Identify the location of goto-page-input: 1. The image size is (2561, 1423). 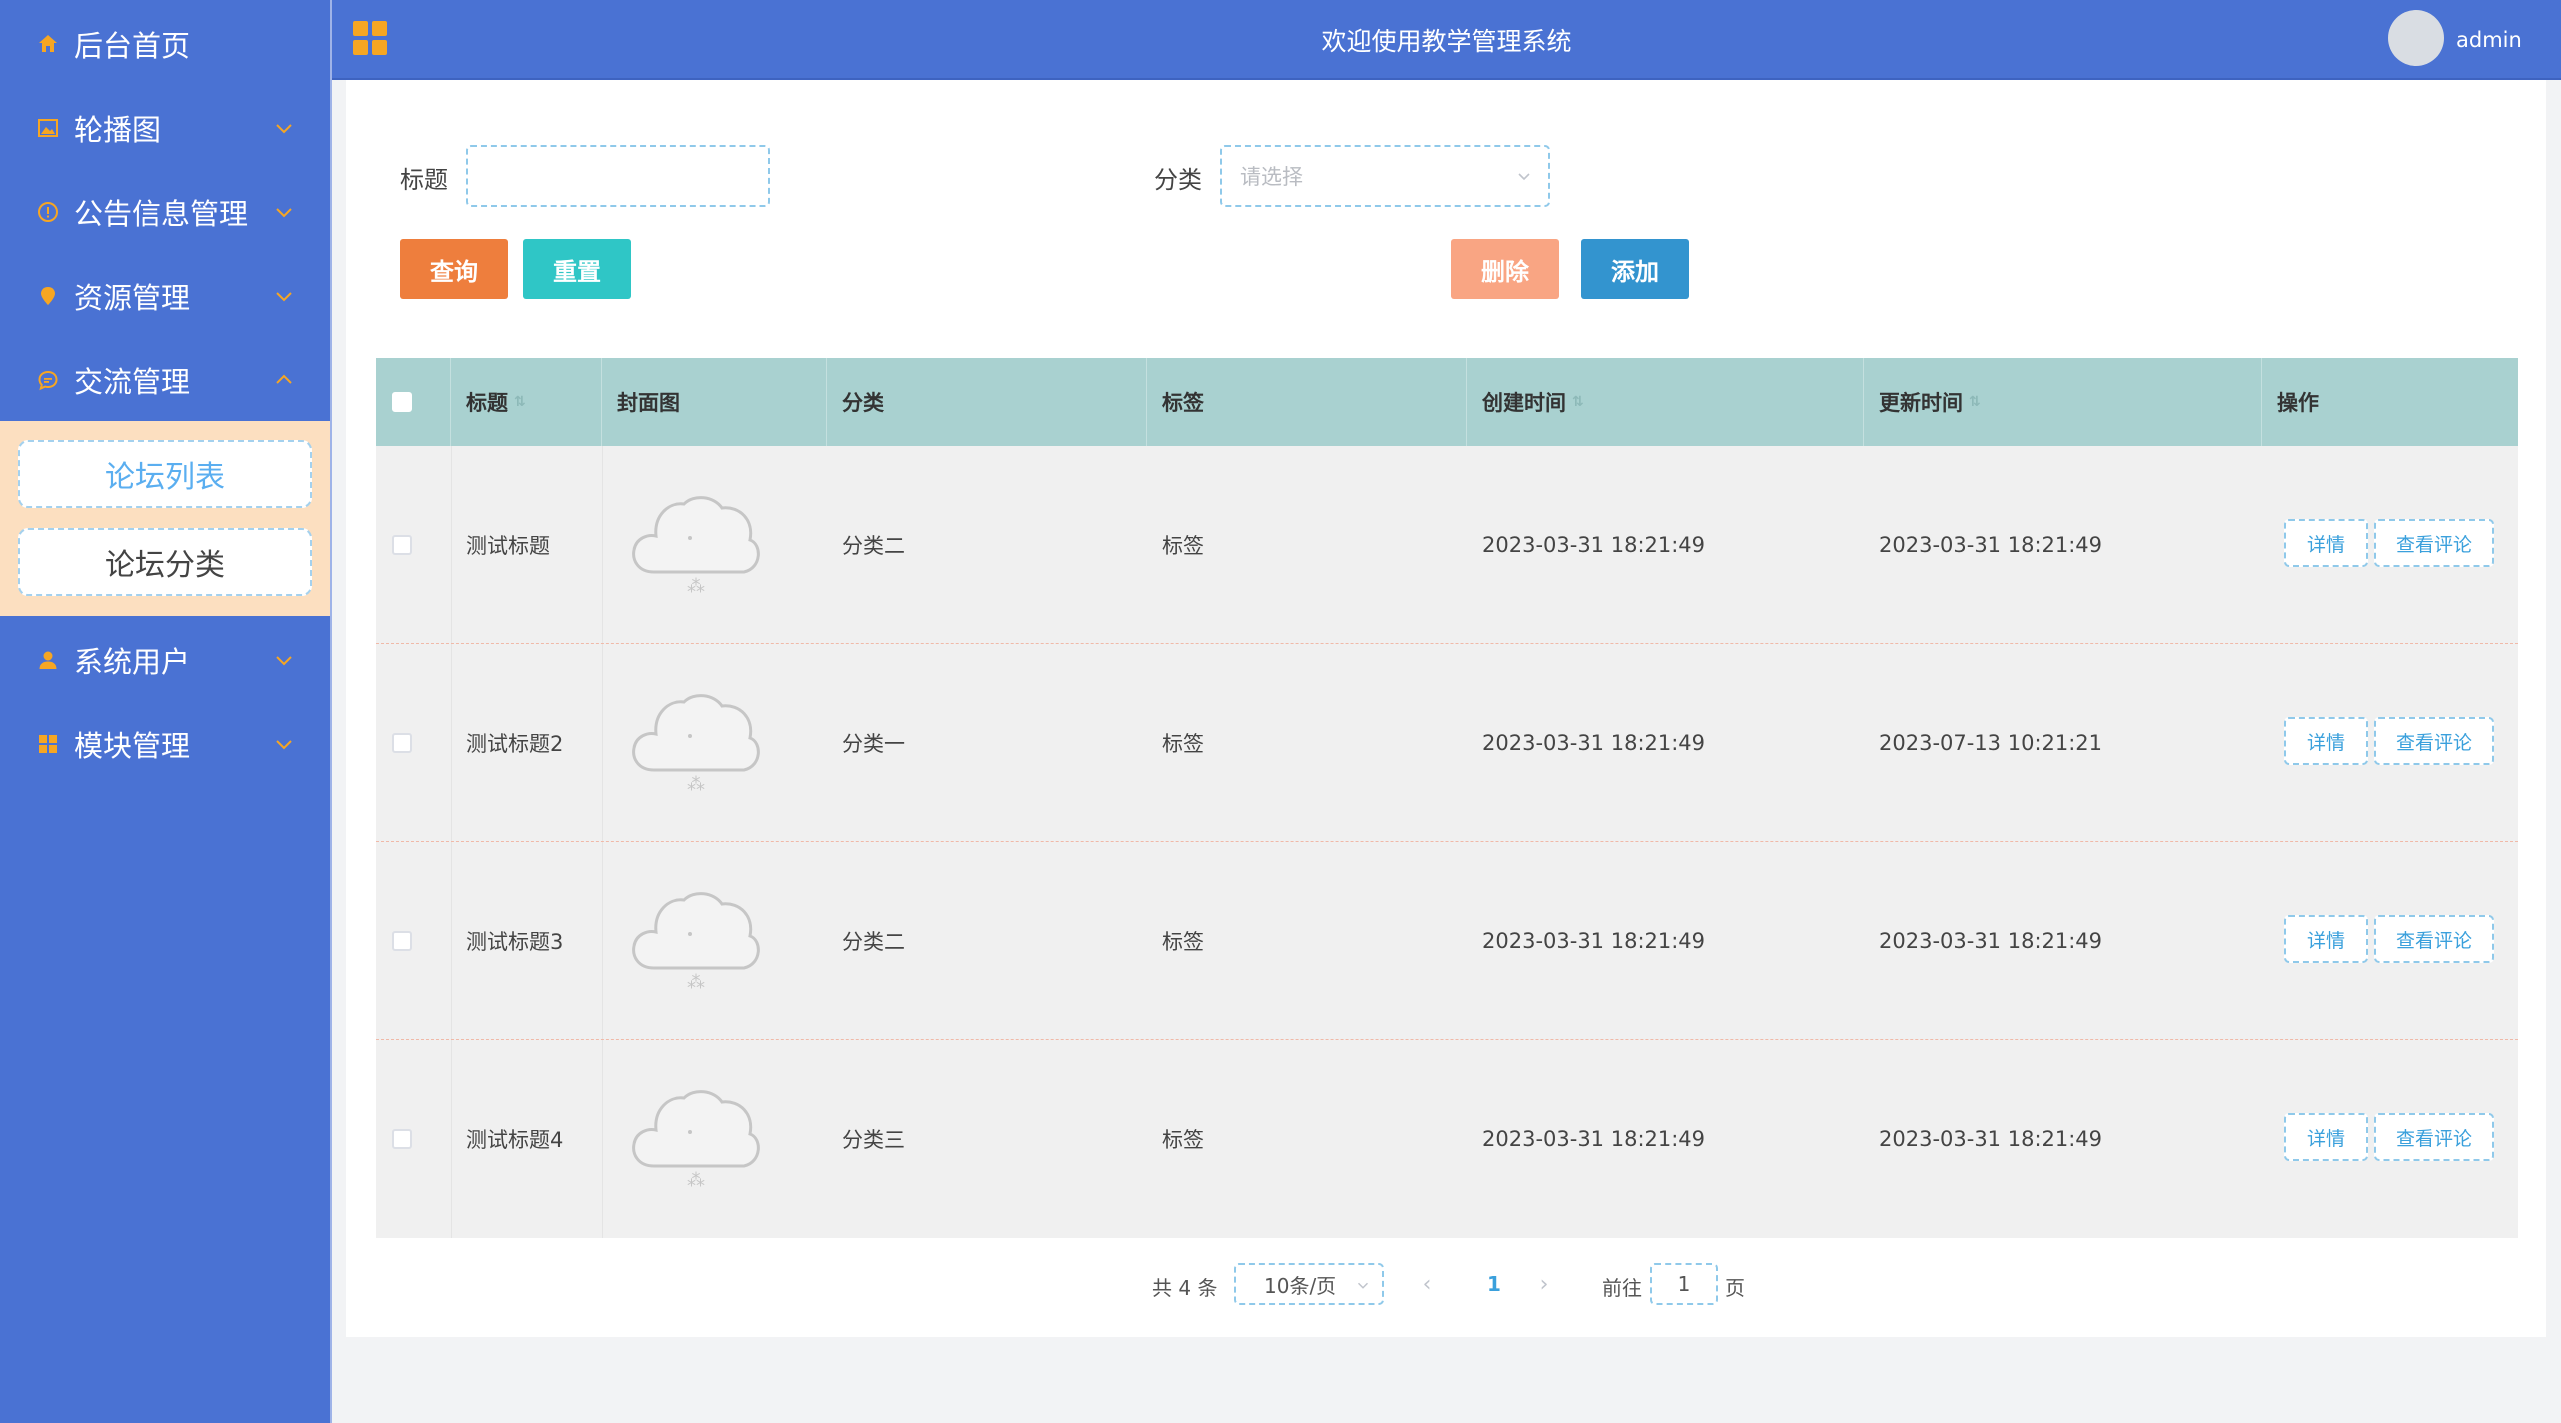
(1684, 1284).